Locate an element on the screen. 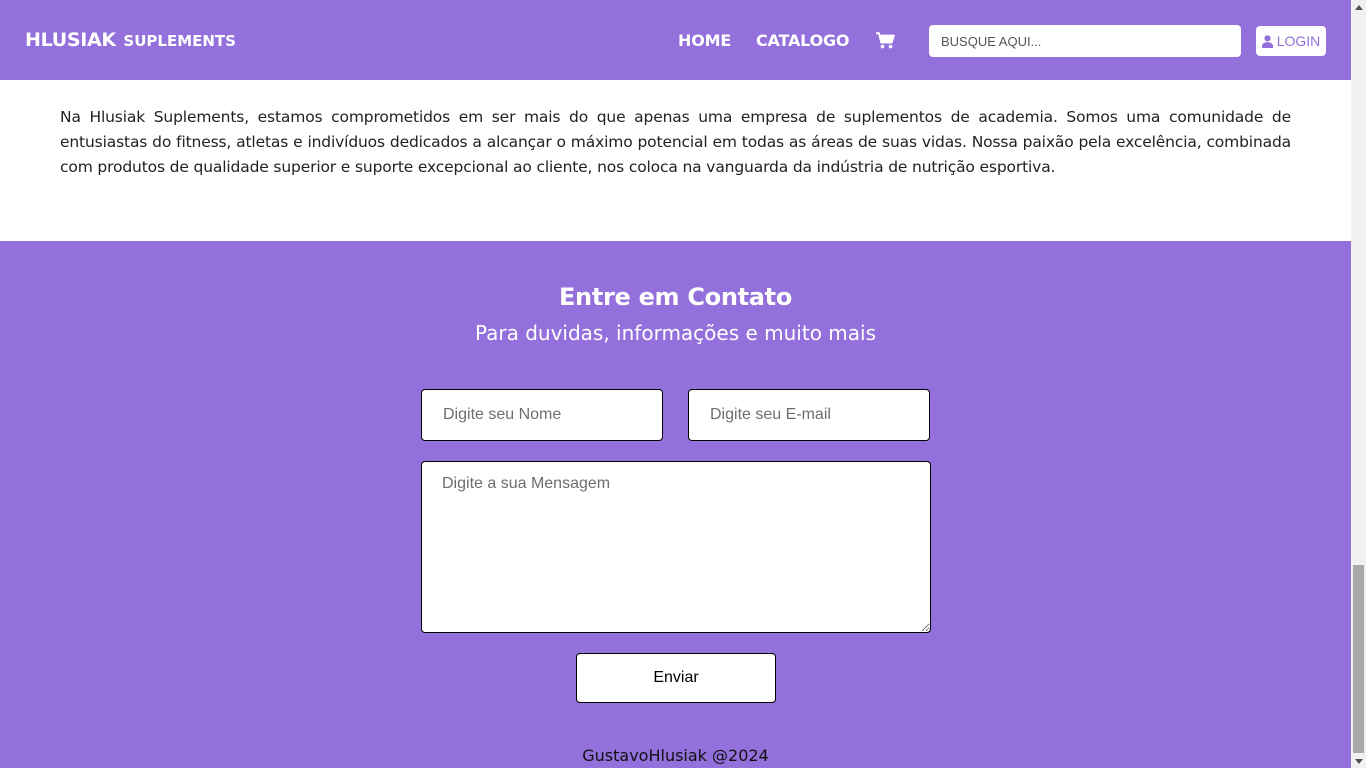 The height and width of the screenshot is (768, 1366). message-field is located at coordinates (676, 547).